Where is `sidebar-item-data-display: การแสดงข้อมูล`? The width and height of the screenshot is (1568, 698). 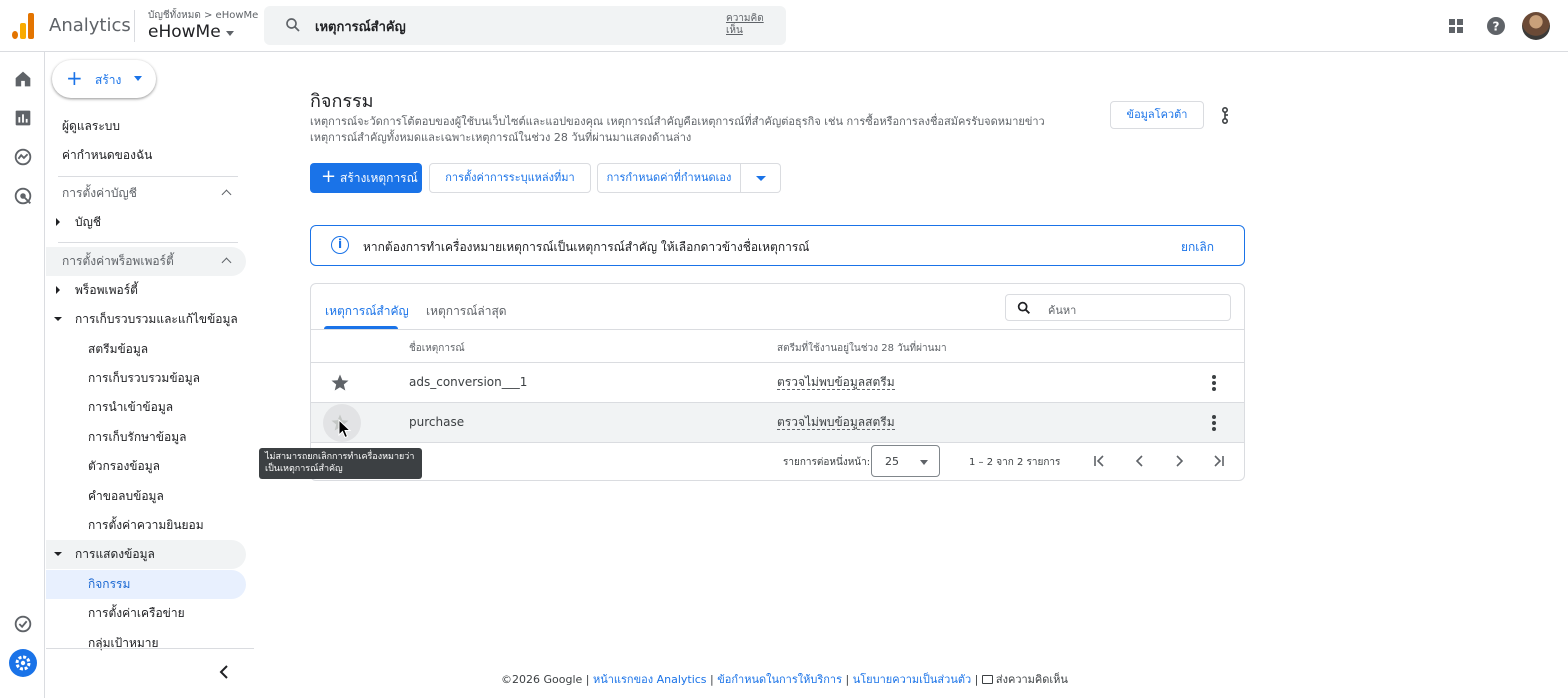
sidebar-item-data-display: การแสดงข้อมูล is located at coordinates (146, 554).